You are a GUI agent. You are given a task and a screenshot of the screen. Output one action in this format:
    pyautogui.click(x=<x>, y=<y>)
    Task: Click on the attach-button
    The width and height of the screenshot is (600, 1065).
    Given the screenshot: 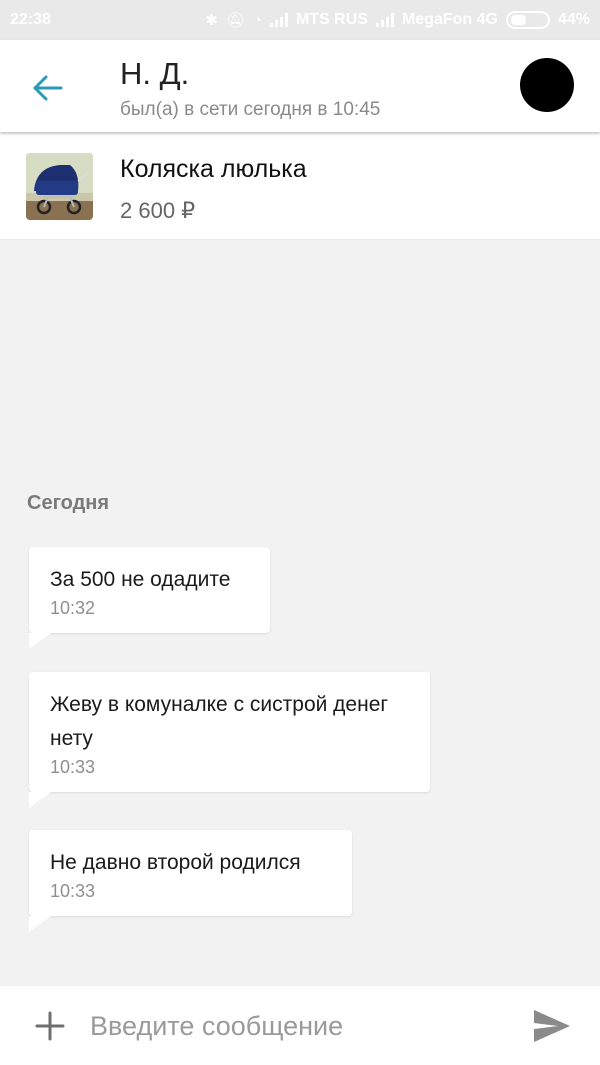 What is the action you would take?
    pyautogui.click(x=50, y=1026)
    